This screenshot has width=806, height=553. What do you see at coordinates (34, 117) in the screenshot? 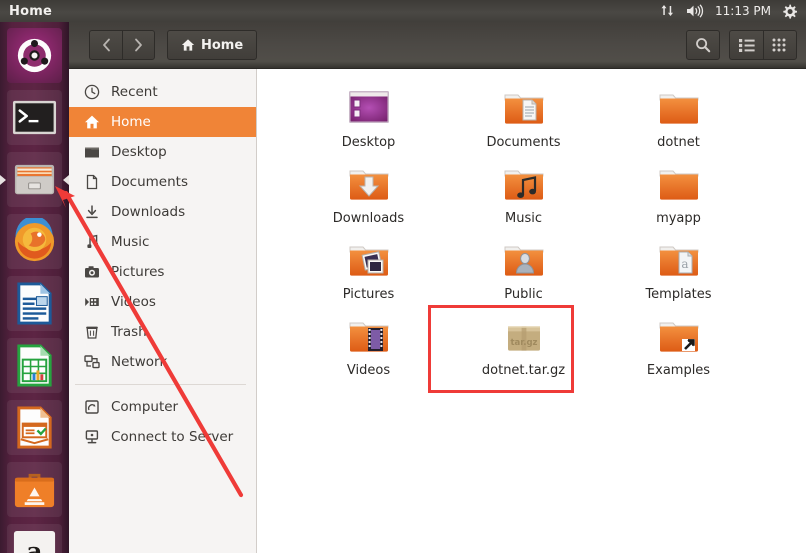
I see `launcher-item-terminal` at bounding box center [34, 117].